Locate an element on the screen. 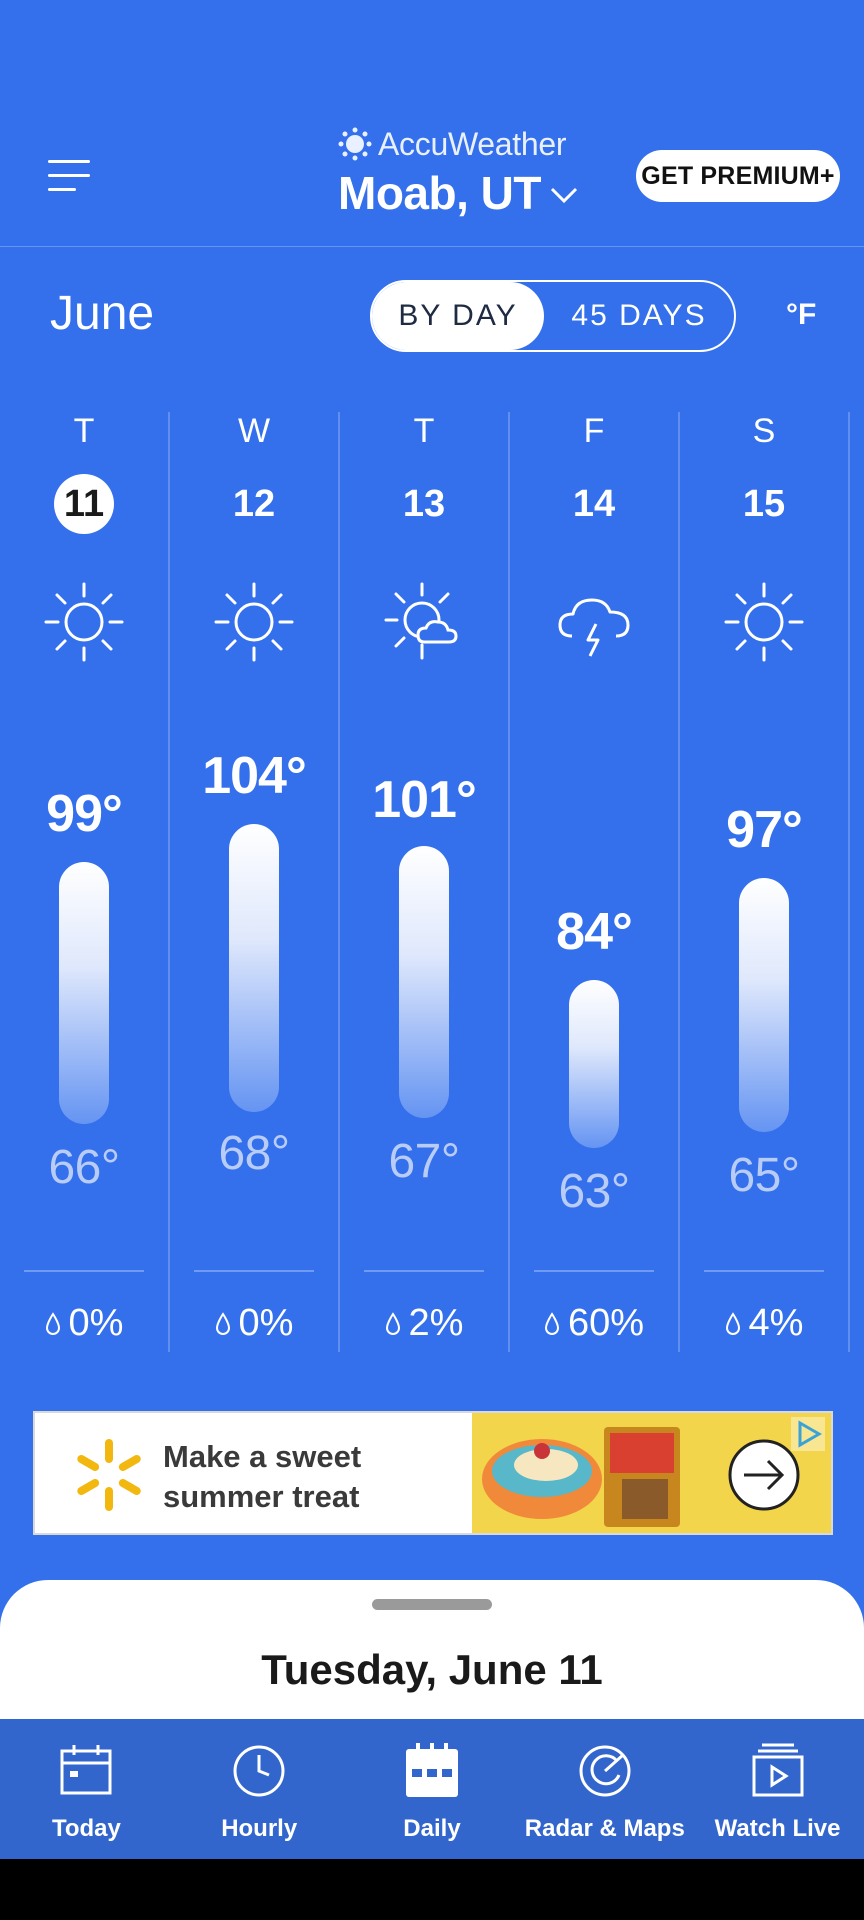  tab-label: Daily is located at coordinates (432, 1828).